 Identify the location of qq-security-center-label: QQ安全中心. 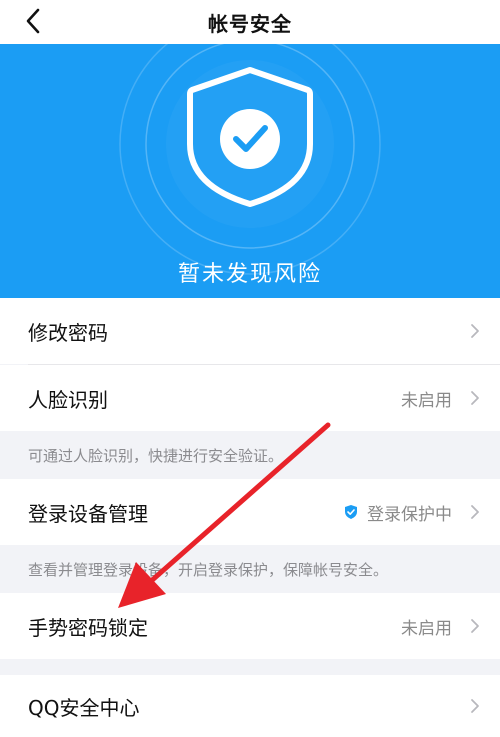
(84, 707).